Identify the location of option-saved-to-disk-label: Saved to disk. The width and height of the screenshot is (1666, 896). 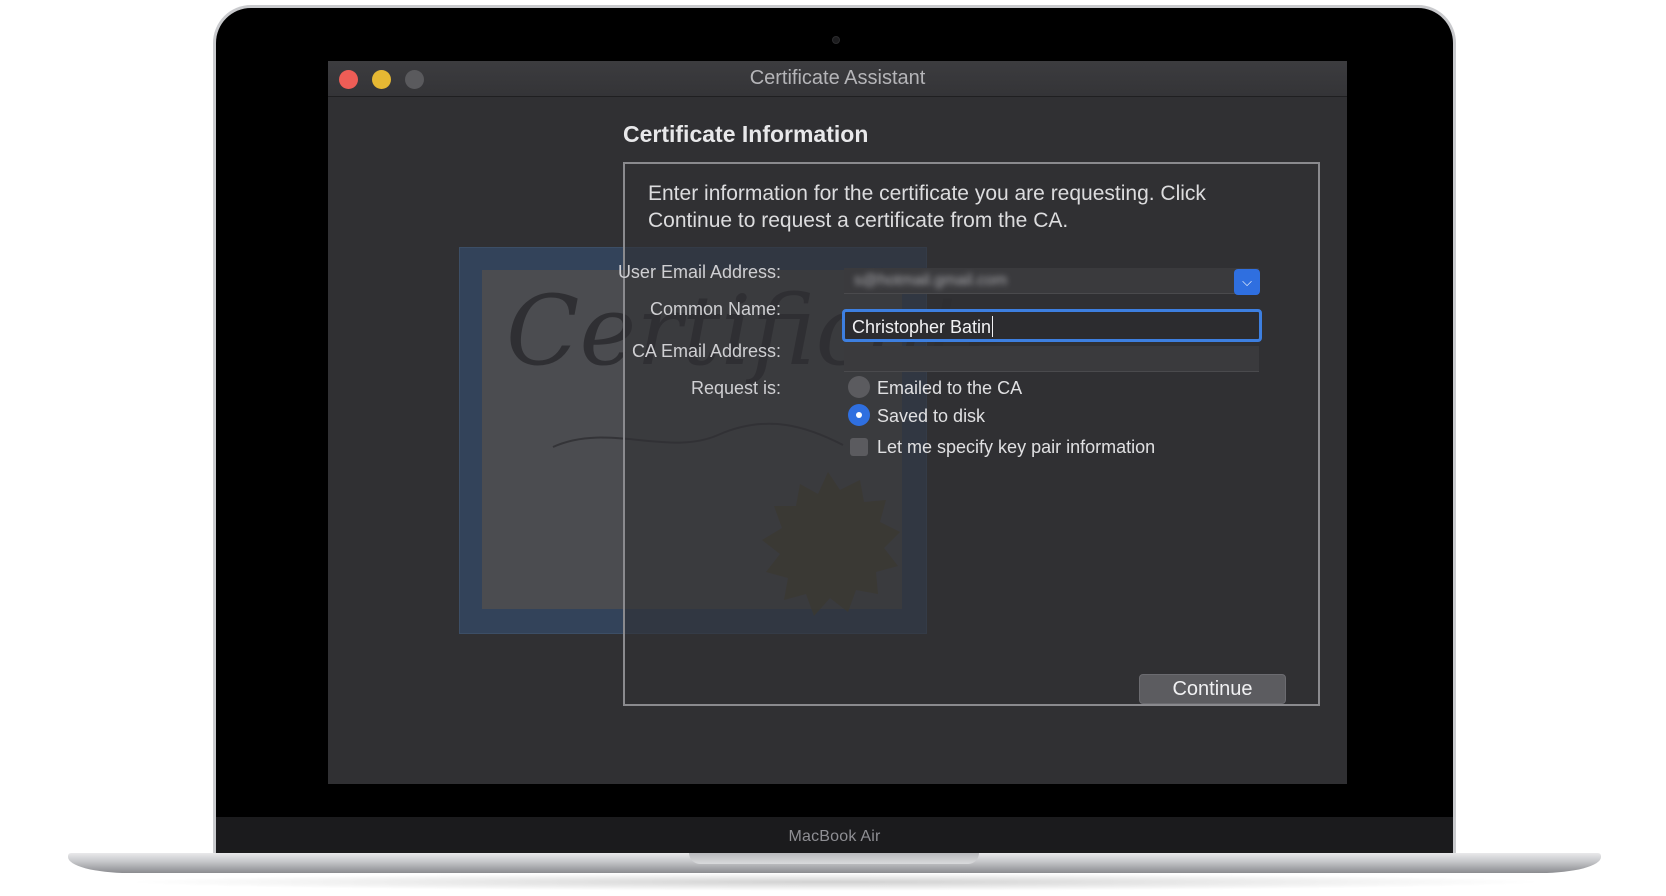
(931, 416).